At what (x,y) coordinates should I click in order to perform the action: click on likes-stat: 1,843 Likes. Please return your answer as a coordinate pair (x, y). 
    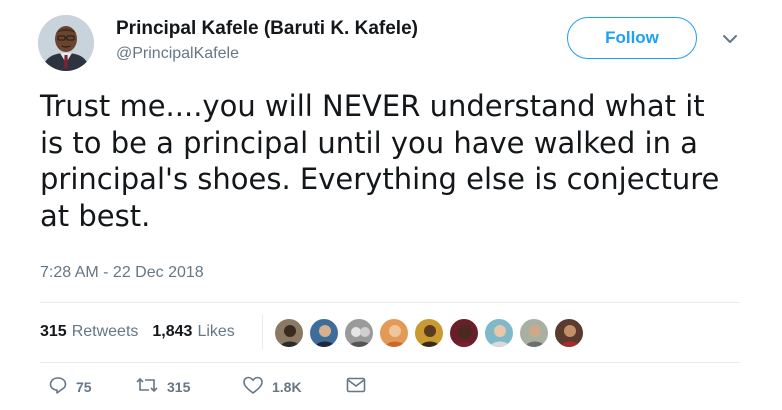
    Looking at the image, I should click on (193, 332).